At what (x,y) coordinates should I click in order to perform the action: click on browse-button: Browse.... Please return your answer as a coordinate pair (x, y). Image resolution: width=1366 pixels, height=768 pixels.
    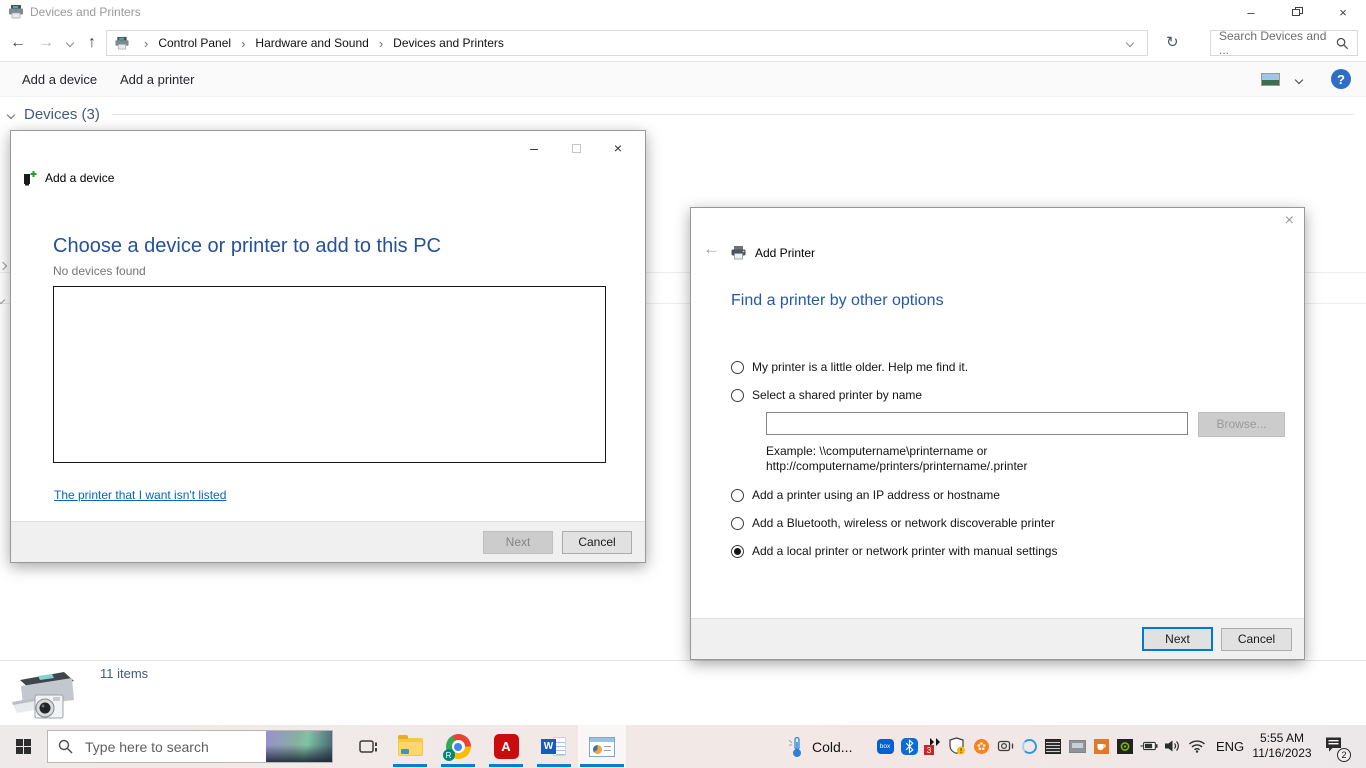
    Looking at the image, I should click on (1241, 424).